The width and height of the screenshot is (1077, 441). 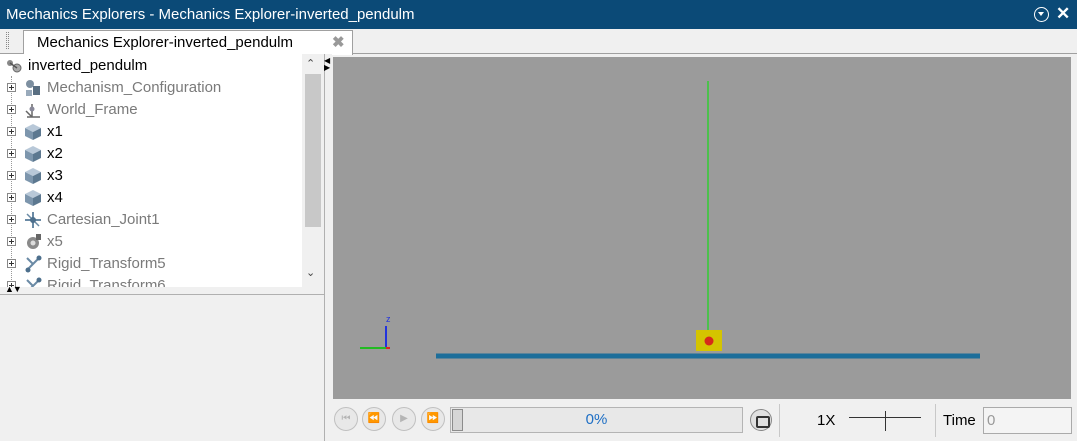 I want to click on mechanism-config-icon, so click(x=33, y=88).